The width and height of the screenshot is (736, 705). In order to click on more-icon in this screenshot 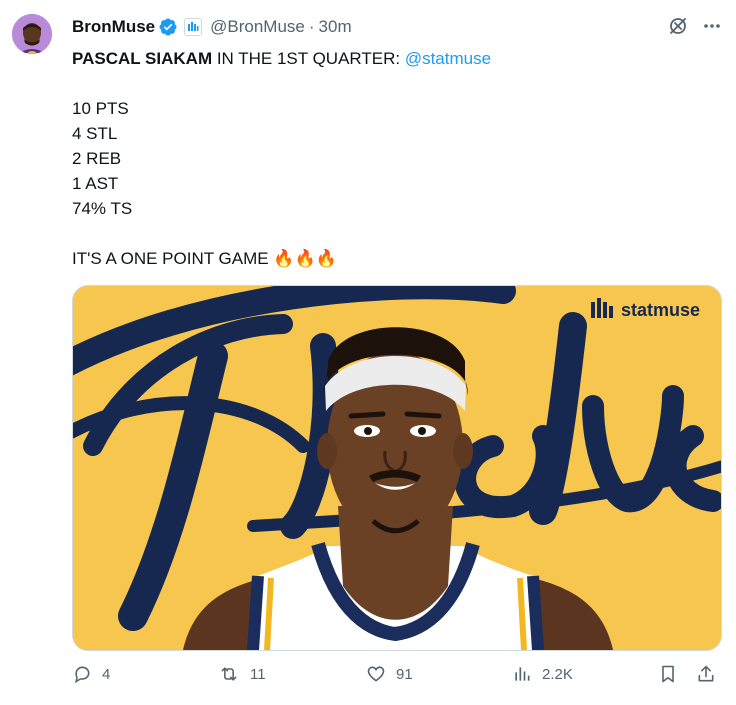, I will do `click(712, 26)`.